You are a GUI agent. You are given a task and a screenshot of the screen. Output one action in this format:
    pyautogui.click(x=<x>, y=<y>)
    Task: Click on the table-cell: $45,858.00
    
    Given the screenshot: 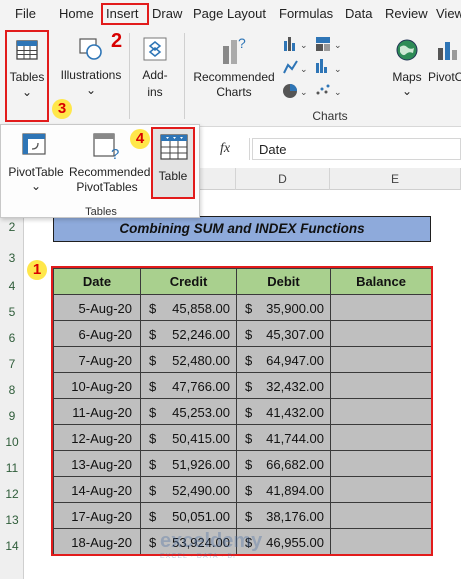 What is the action you would take?
    pyautogui.click(x=189, y=308)
    